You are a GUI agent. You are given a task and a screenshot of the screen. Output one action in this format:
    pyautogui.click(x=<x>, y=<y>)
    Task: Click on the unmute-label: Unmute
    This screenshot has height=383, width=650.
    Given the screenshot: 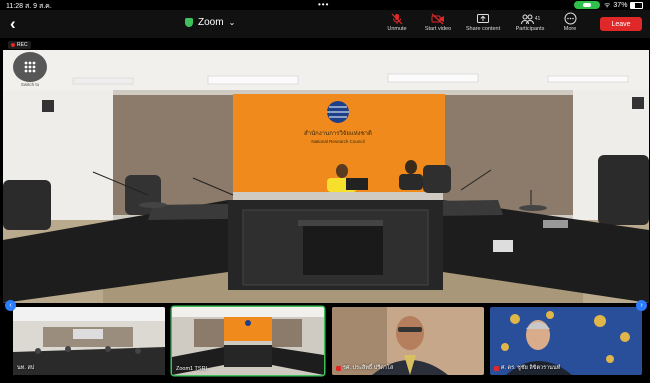 What is the action you would take?
    pyautogui.click(x=397, y=29)
    